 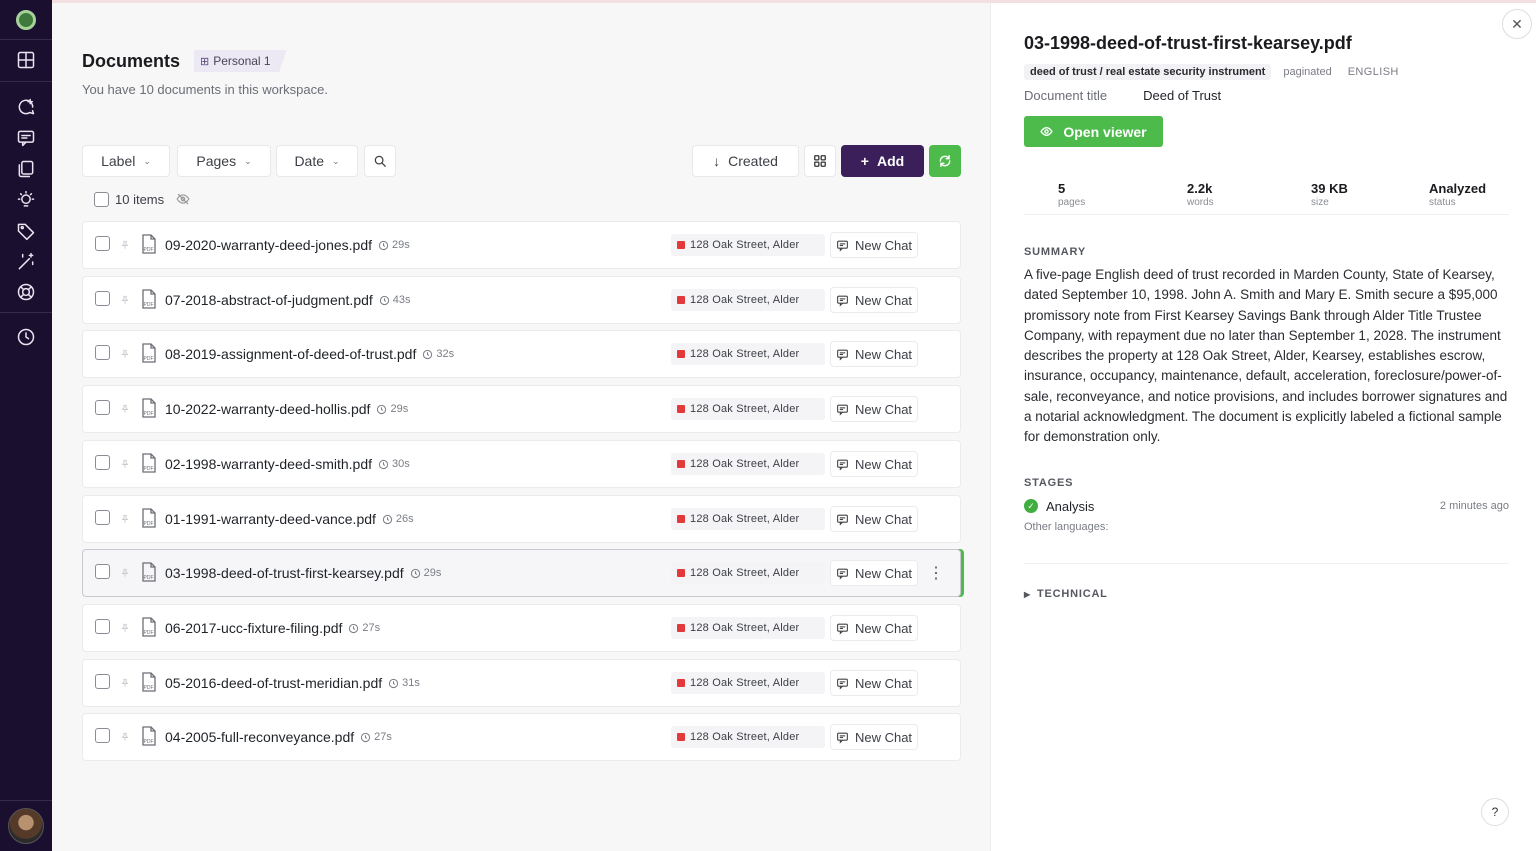 I want to click on document-name-link: 04-2005-full-reconveyance.pdf 27s, so click(x=278, y=737).